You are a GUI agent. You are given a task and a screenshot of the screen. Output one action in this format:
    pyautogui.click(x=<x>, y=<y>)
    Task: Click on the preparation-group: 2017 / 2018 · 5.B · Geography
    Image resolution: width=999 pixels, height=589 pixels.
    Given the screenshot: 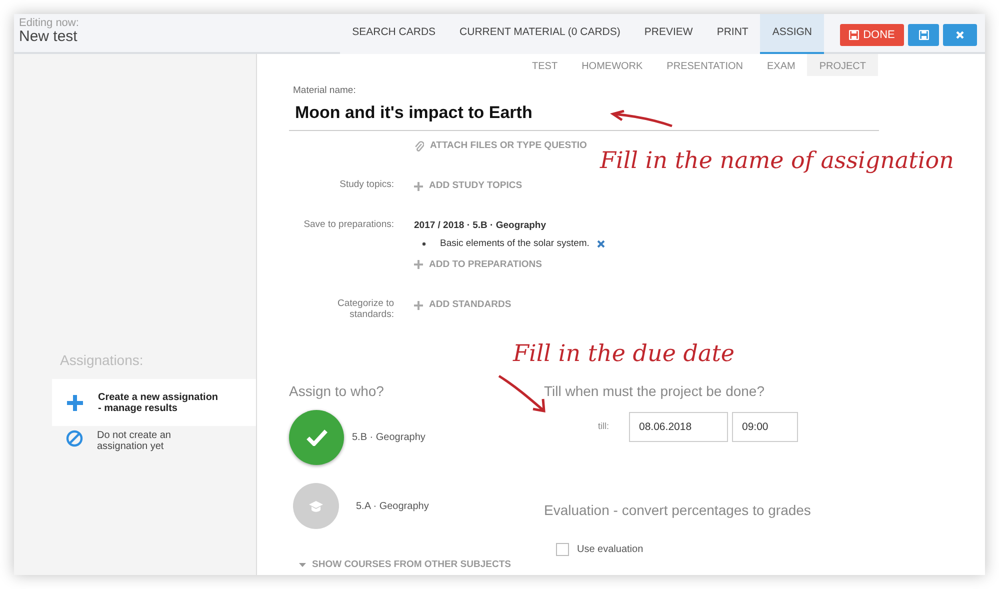 What is the action you would take?
    pyautogui.click(x=510, y=226)
    